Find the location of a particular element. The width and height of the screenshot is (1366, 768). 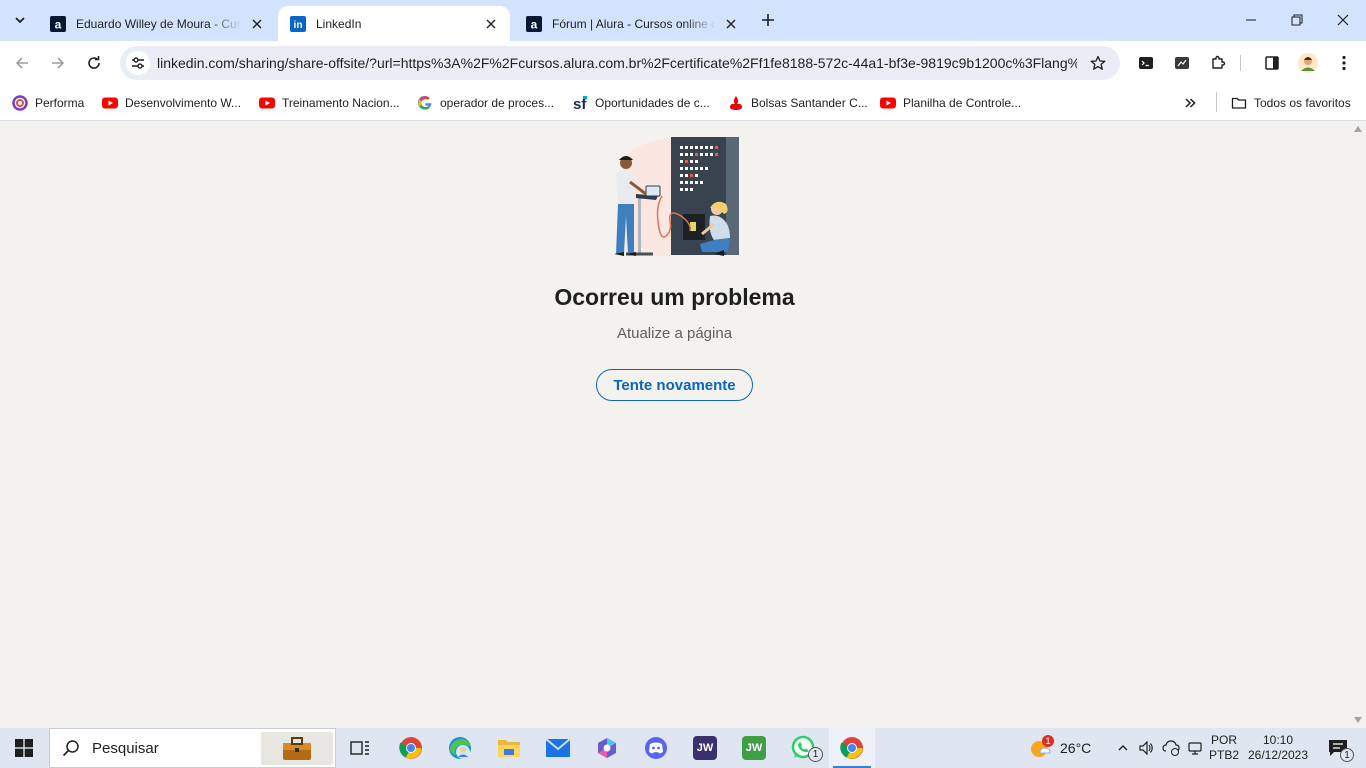

taskbar-discord is located at coordinates (656, 748).